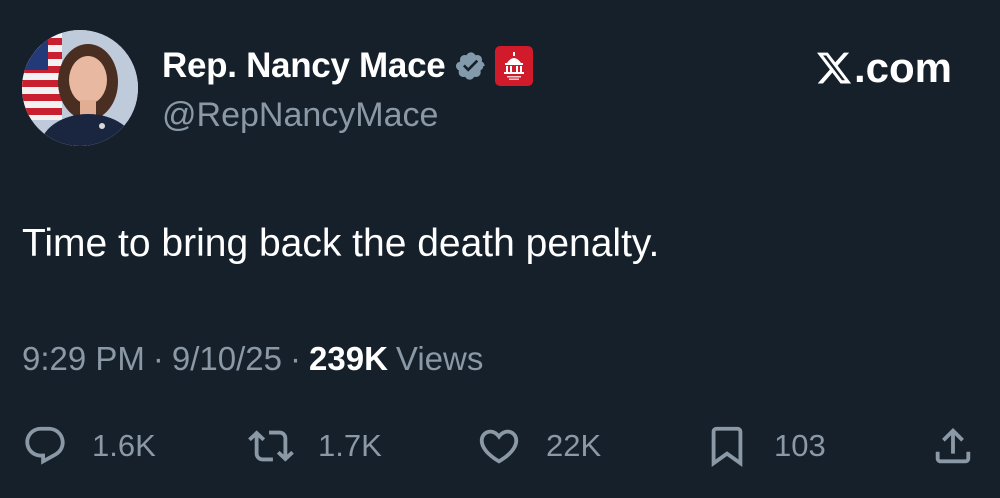 The width and height of the screenshot is (1000, 498). I want to click on heart-icon, so click(499, 446).